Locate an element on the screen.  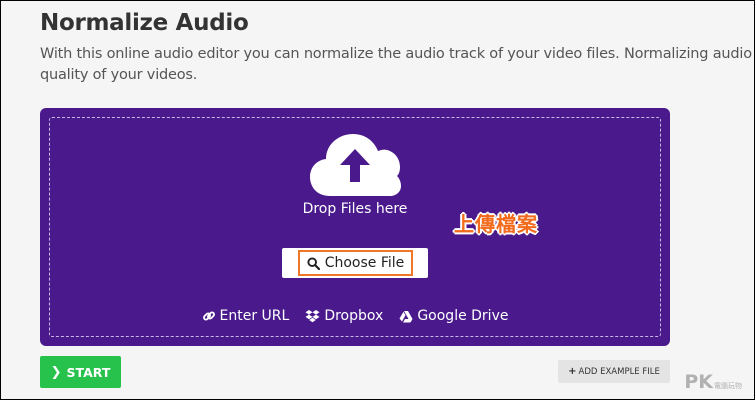
choose-file-button: Choose File is located at coordinates (355, 263).